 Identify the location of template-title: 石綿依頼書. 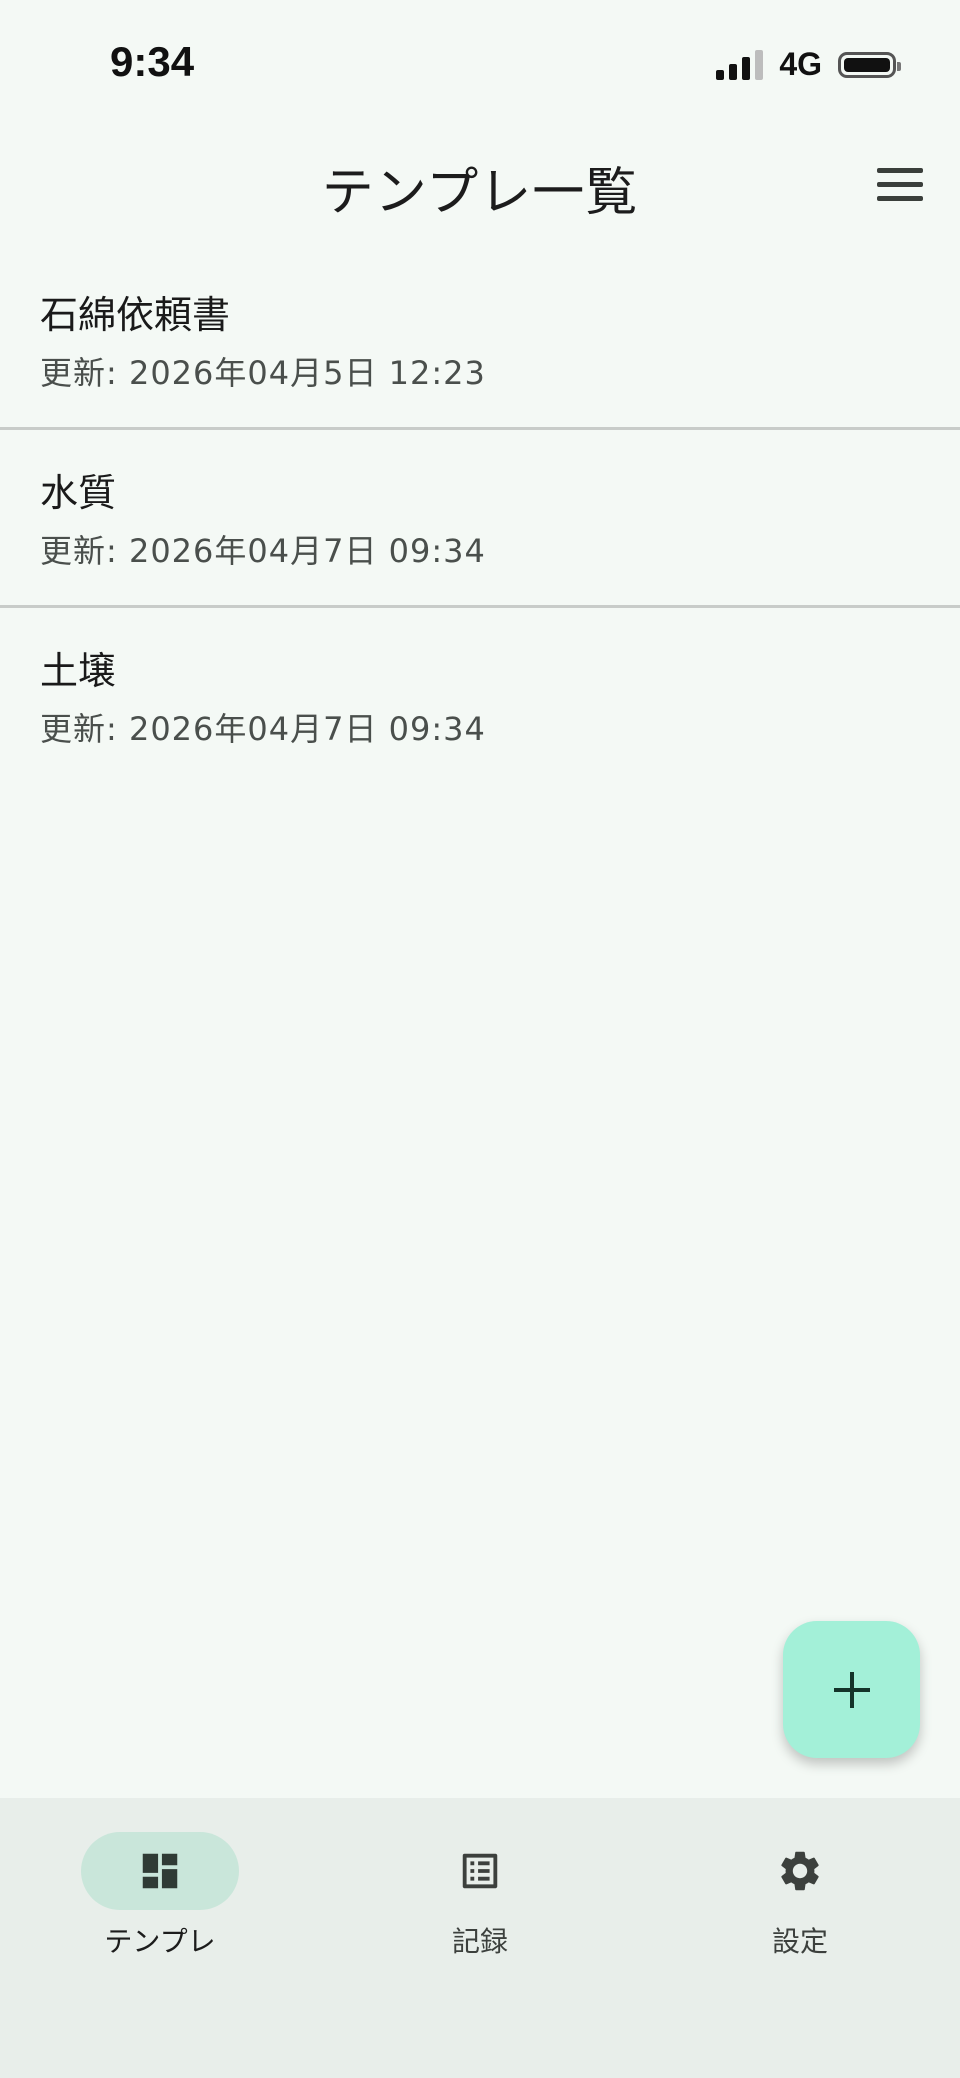
(135, 315).